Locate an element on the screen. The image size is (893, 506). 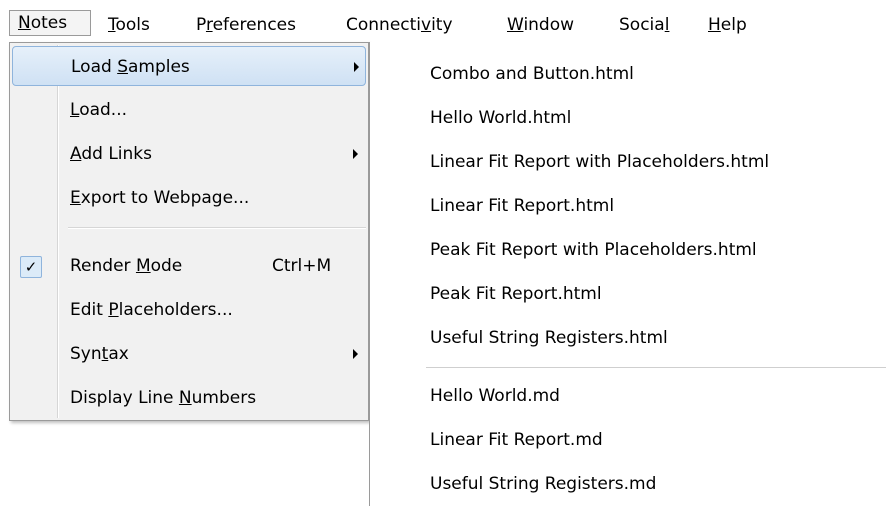
menu-help: Help is located at coordinates (727, 25).